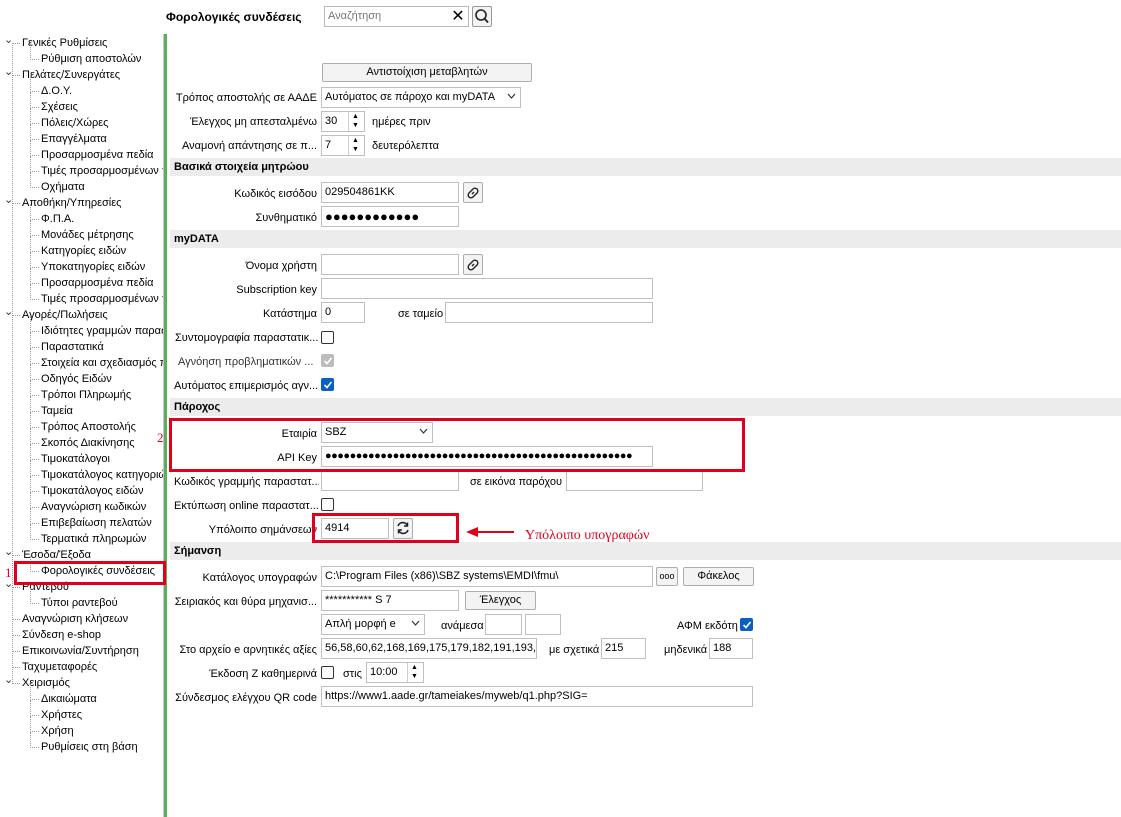  I want to click on search-button, so click(482, 16).